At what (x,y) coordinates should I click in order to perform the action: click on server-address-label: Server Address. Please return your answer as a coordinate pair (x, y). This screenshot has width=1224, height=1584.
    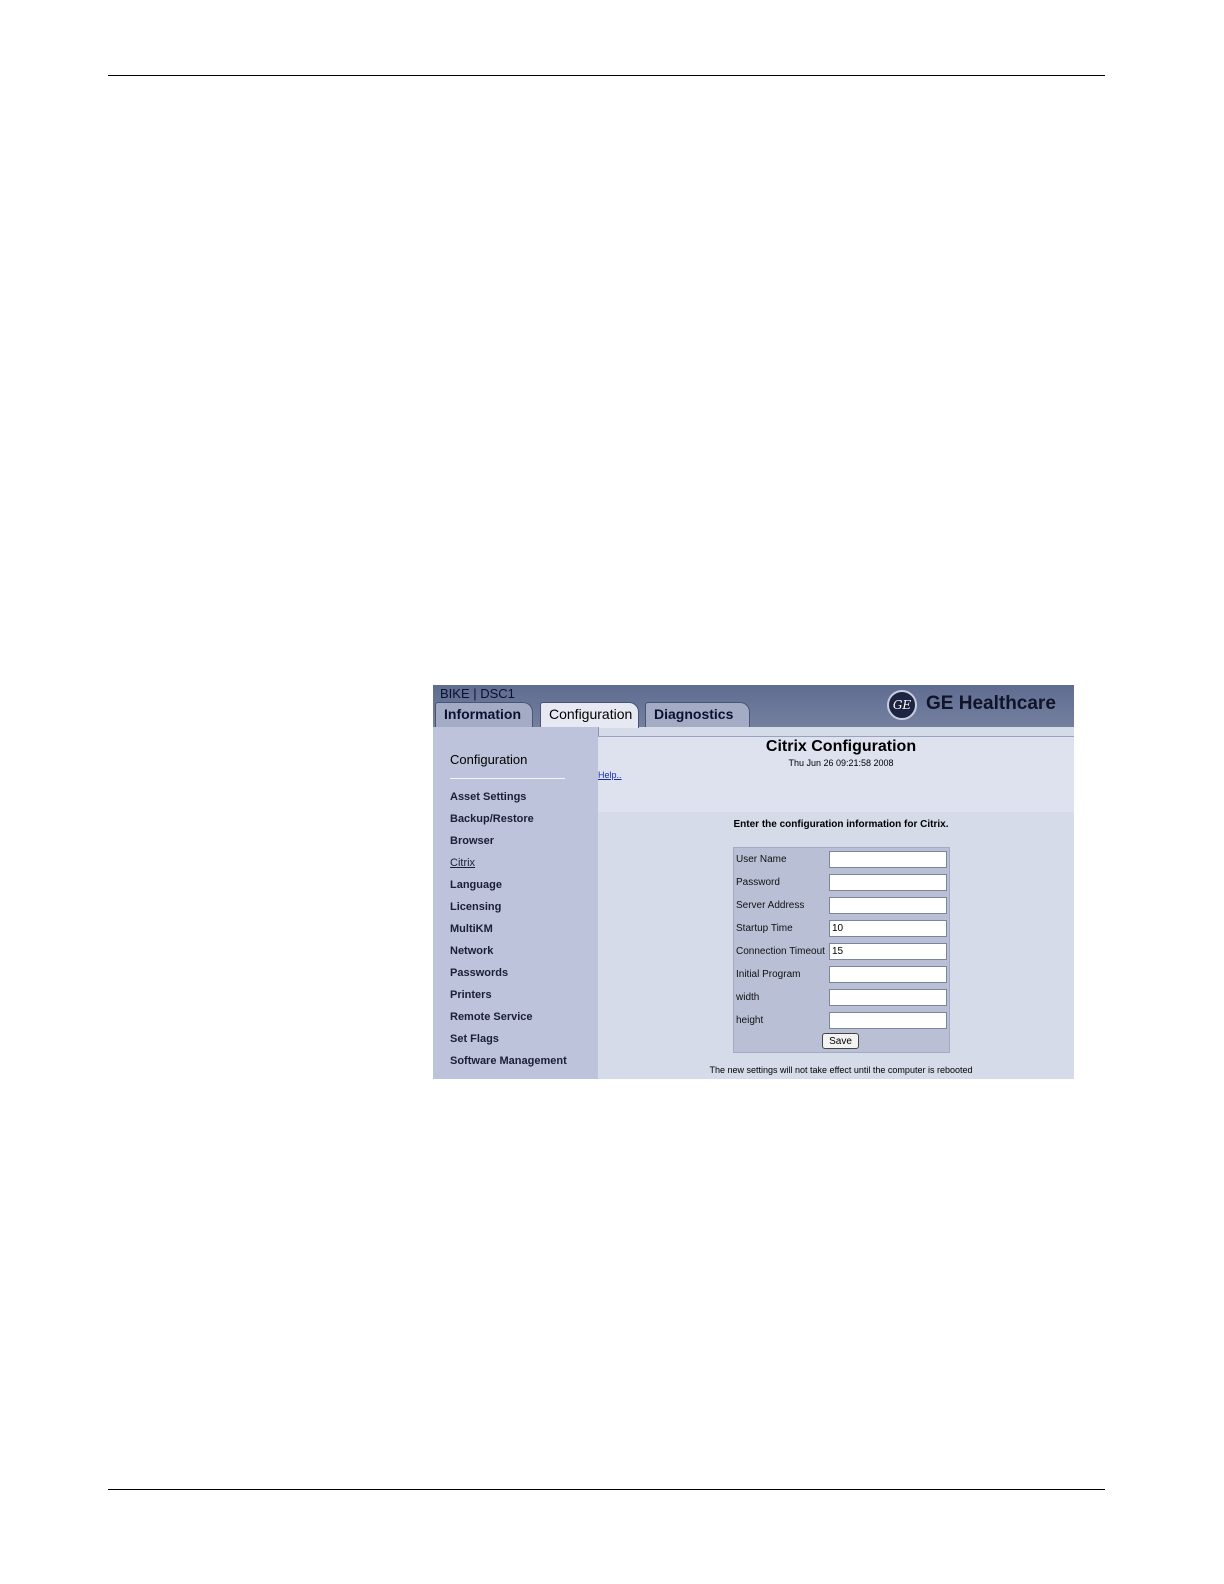
    Looking at the image, I should click on (770, 905).